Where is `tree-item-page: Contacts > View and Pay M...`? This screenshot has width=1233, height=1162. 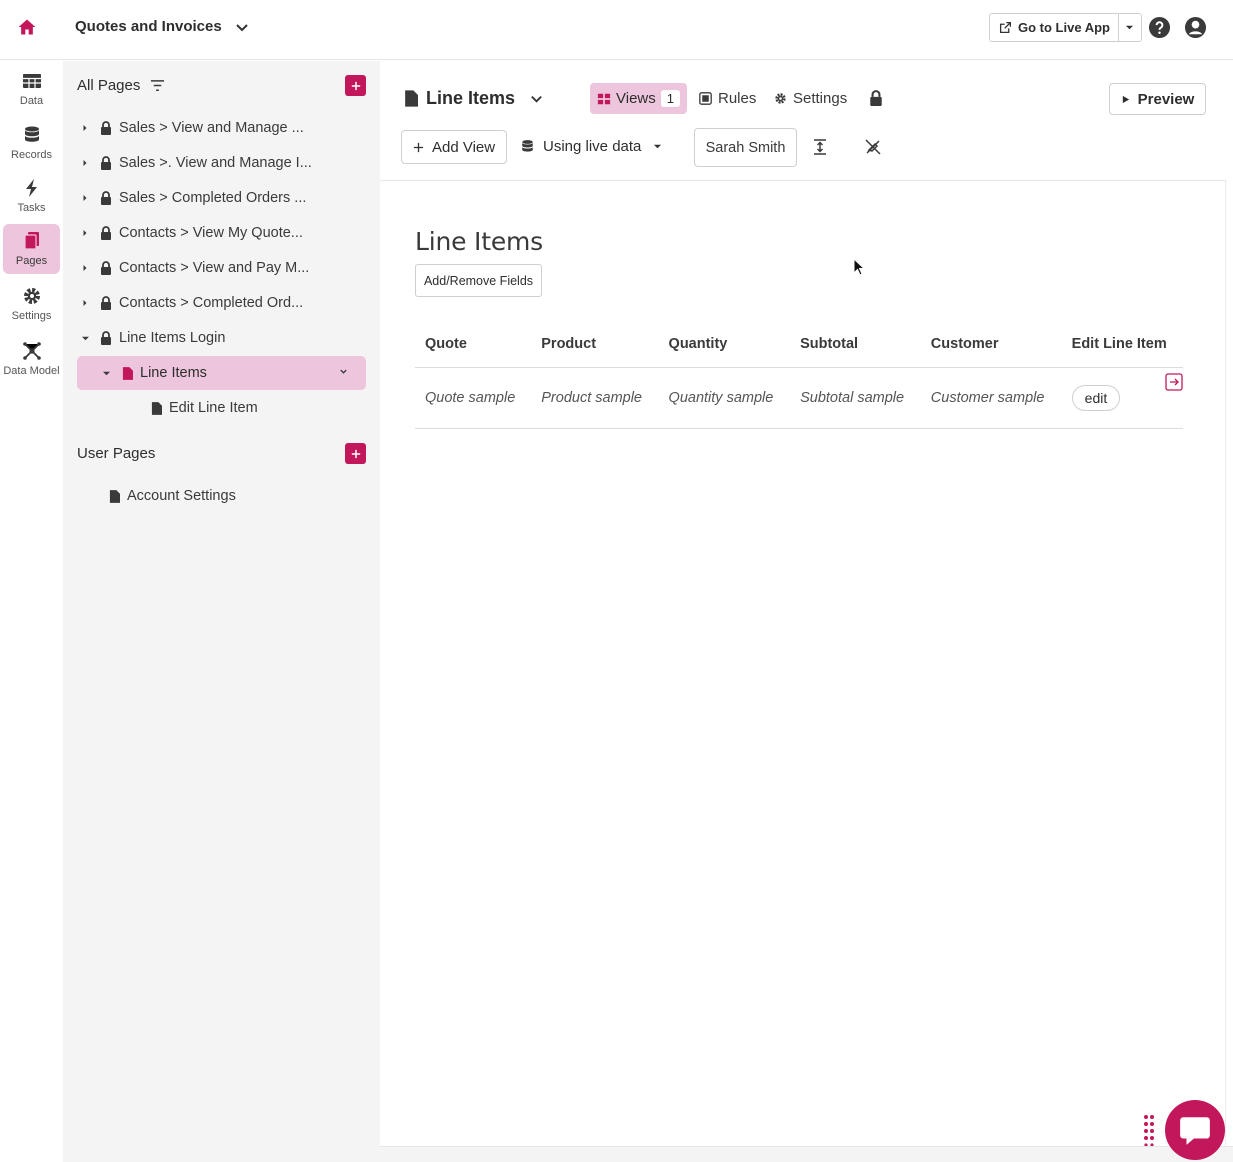
tree-item-page: Contacts > View and Pay M... is located at coordinates (221, 268).